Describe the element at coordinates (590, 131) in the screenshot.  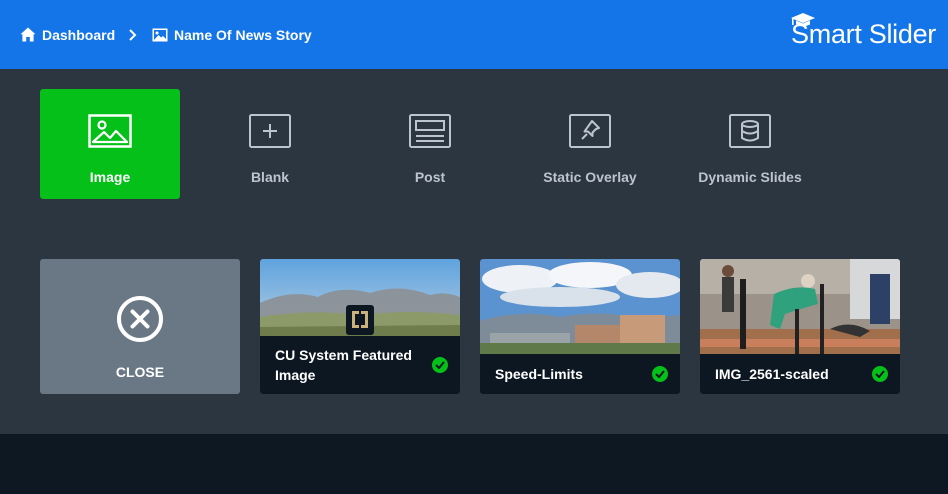
I see `pin-icon` at that location.